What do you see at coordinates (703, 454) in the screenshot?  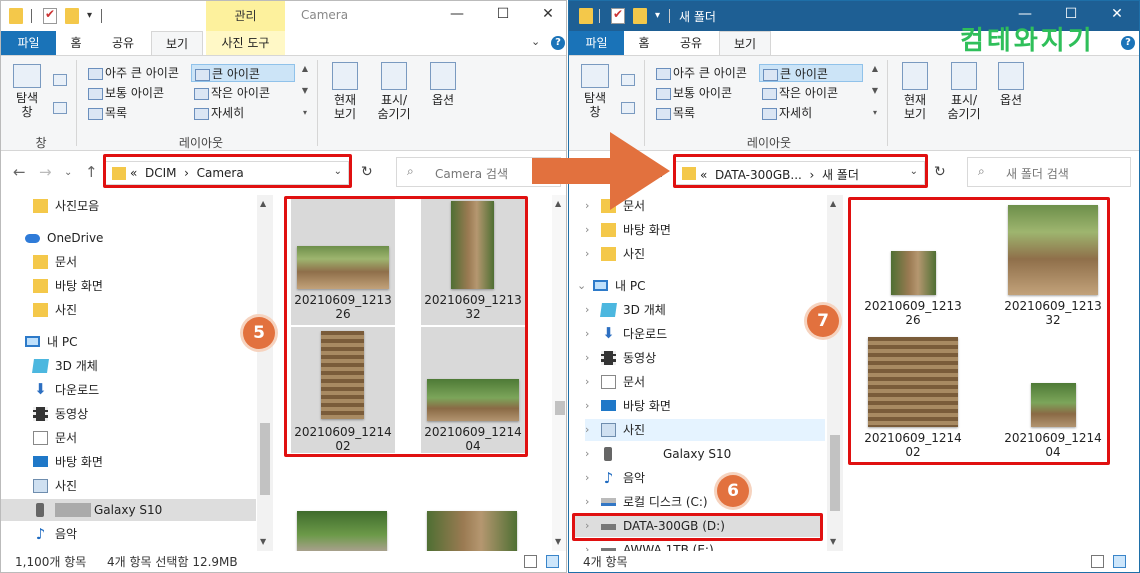 I see `nav-item-galaxy-s10: › Galaxy S10` at bounding box center [703, 454].